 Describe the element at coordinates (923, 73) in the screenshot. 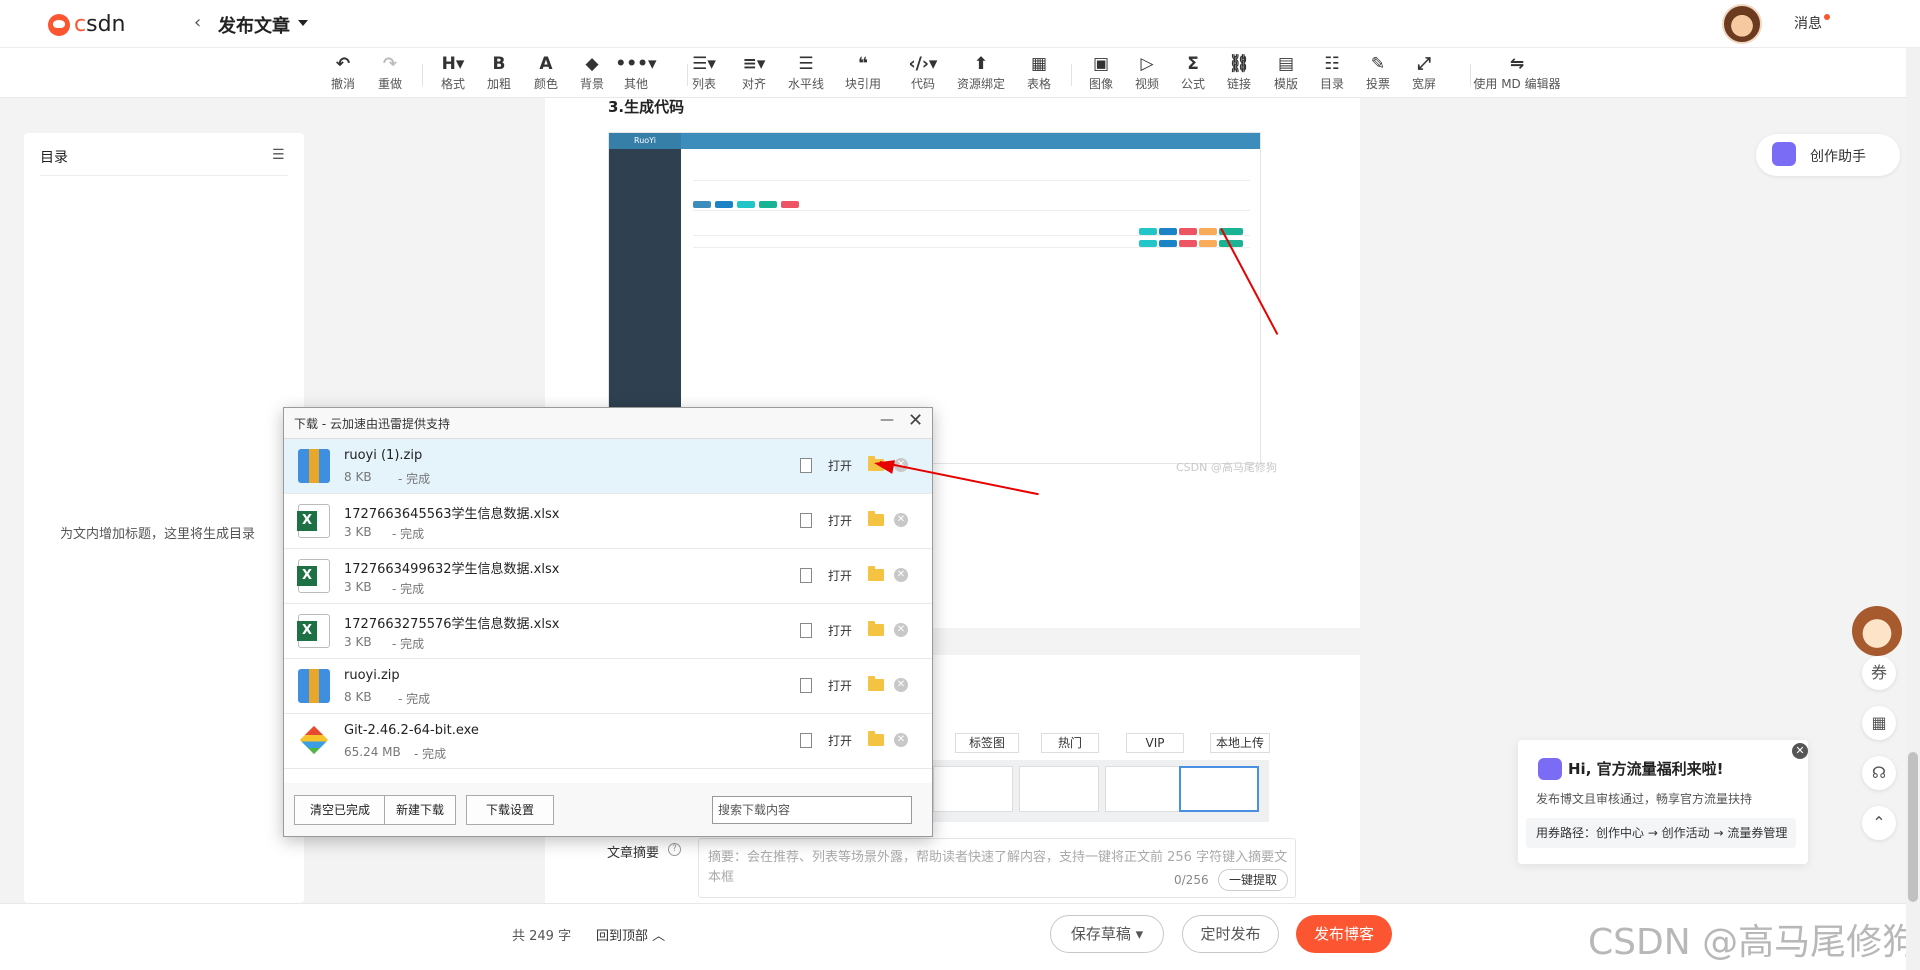

I see `toolbar-code-button: ‹/›▾ 代码` at that location.